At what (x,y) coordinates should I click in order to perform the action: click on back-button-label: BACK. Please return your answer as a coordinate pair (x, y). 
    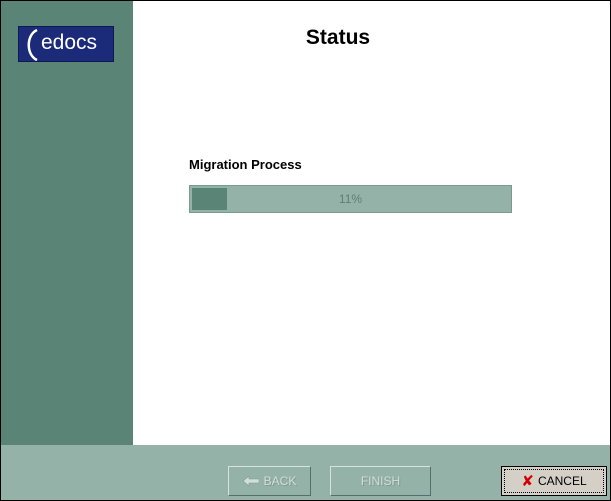
    Looking at the image, I should click on (280, 481).